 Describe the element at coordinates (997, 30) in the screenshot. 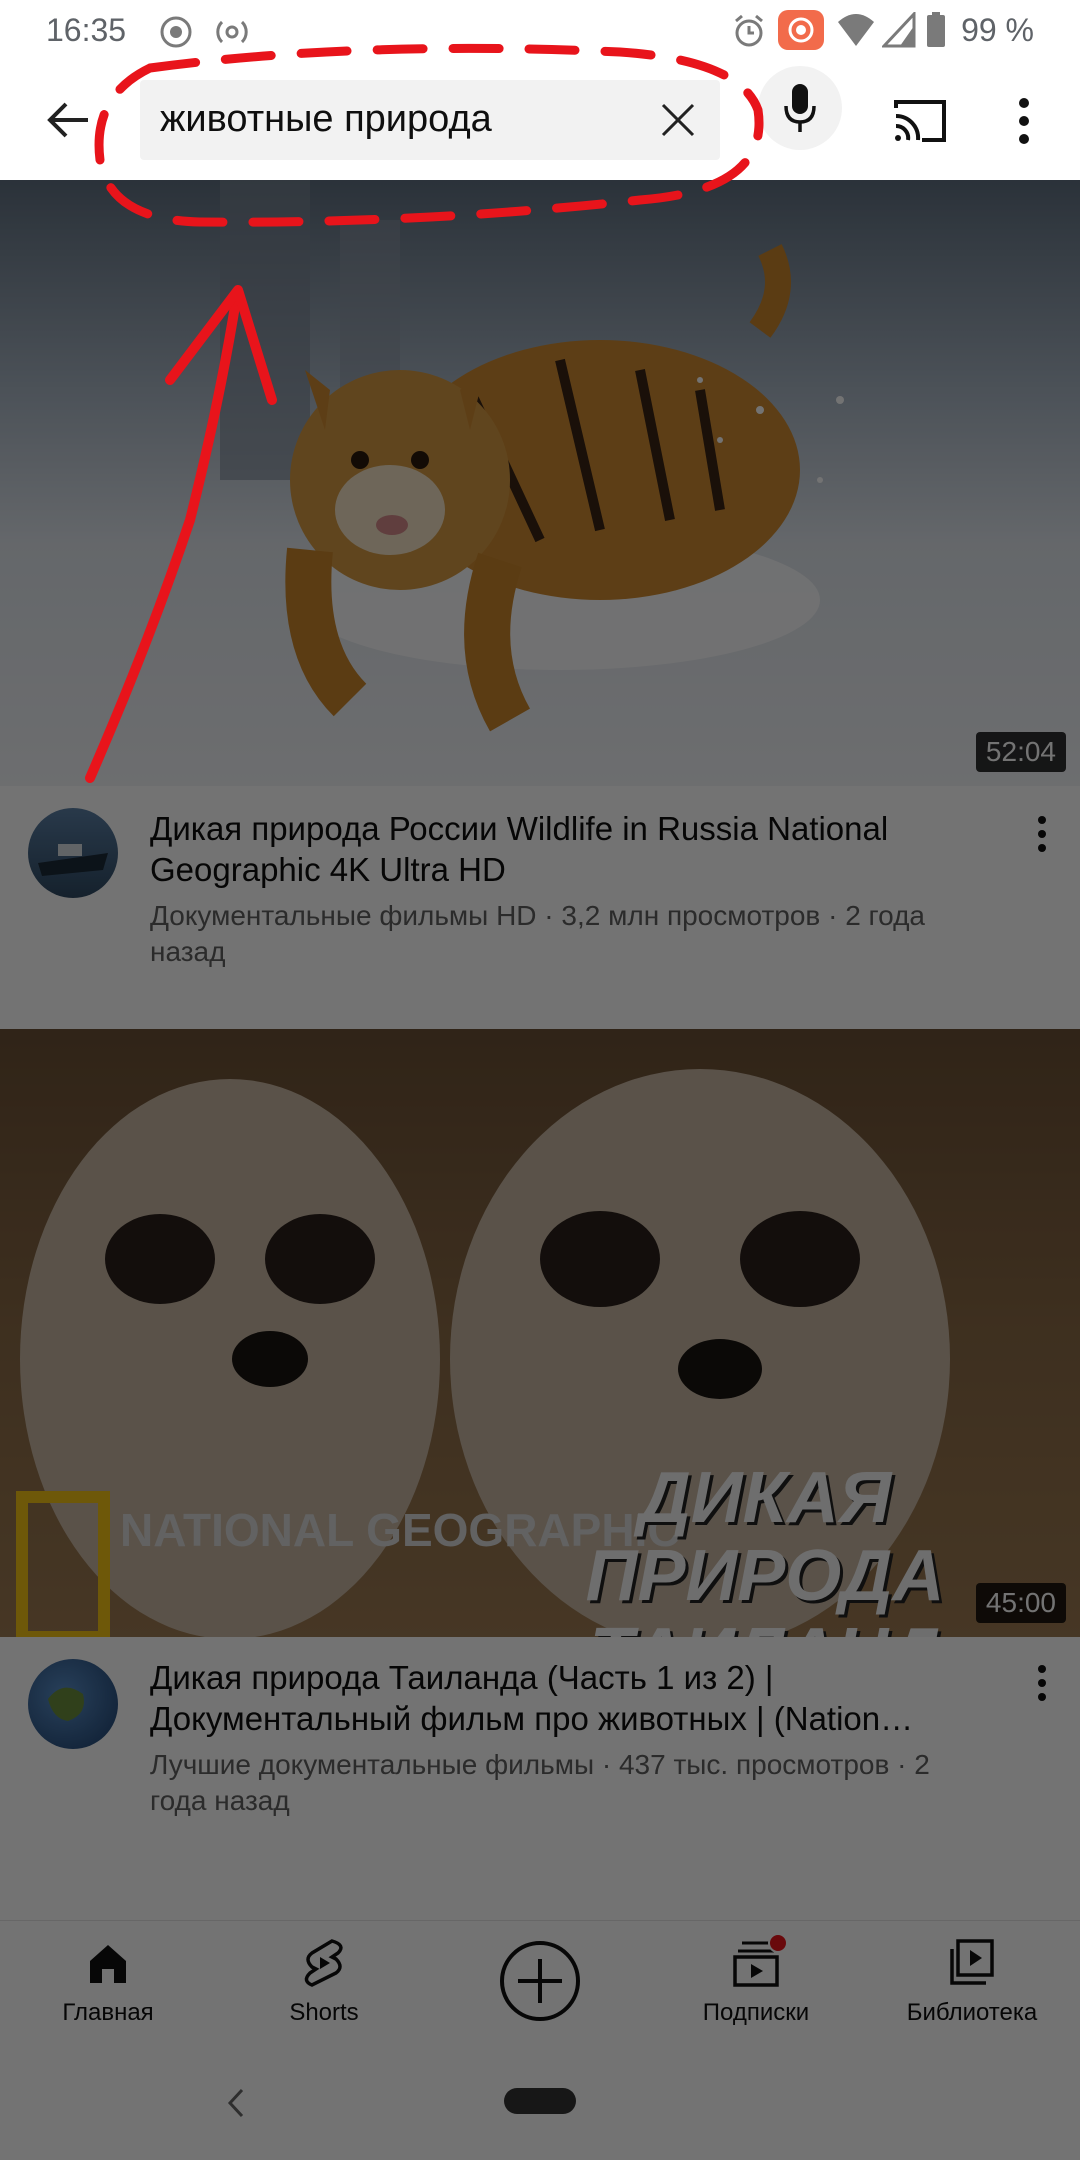

I see `battery-percent: 99 %` at that location.